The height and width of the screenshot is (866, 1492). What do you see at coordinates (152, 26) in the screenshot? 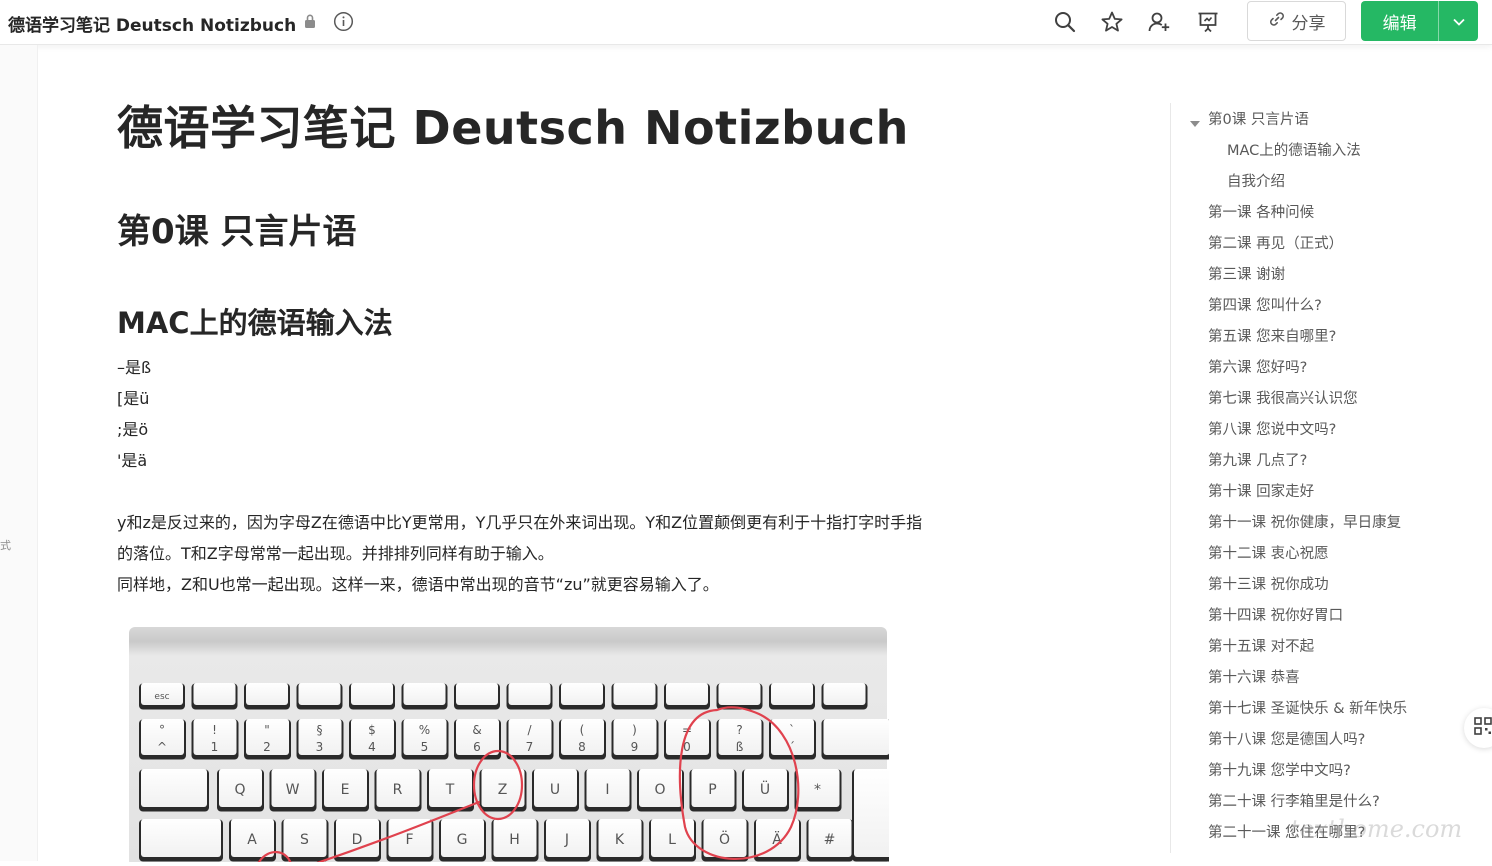
I see `doc-title: 德语学习笔记 Deutsch Notizbuch` at bounding box center [152, 26].